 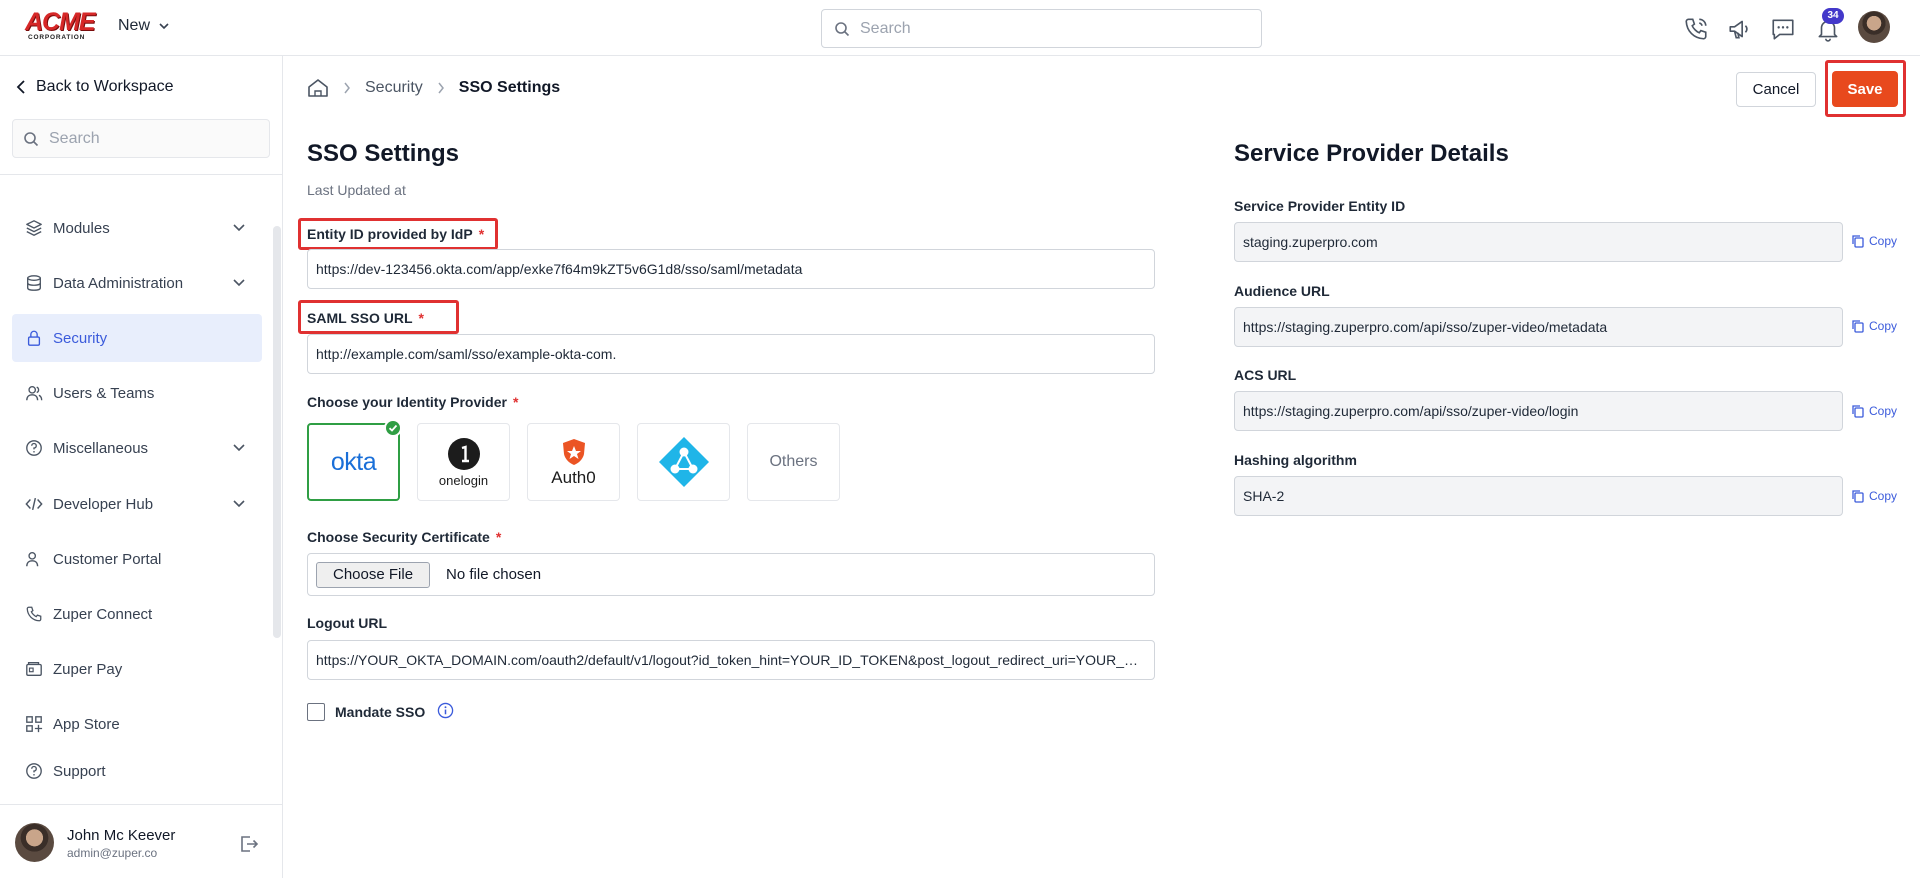 I want to click on idp-option-others: Others, so click(x=793, y=462).